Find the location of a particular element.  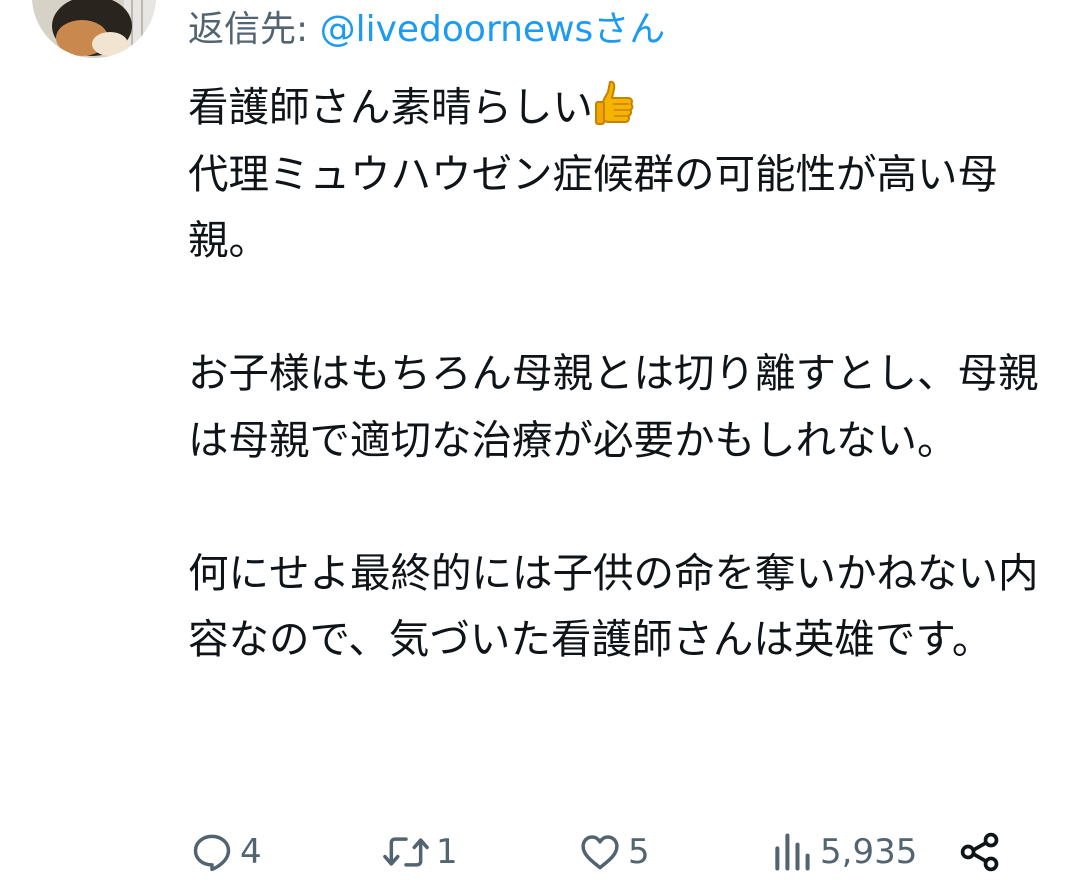

share-icon is located at coordinates (979, 852).